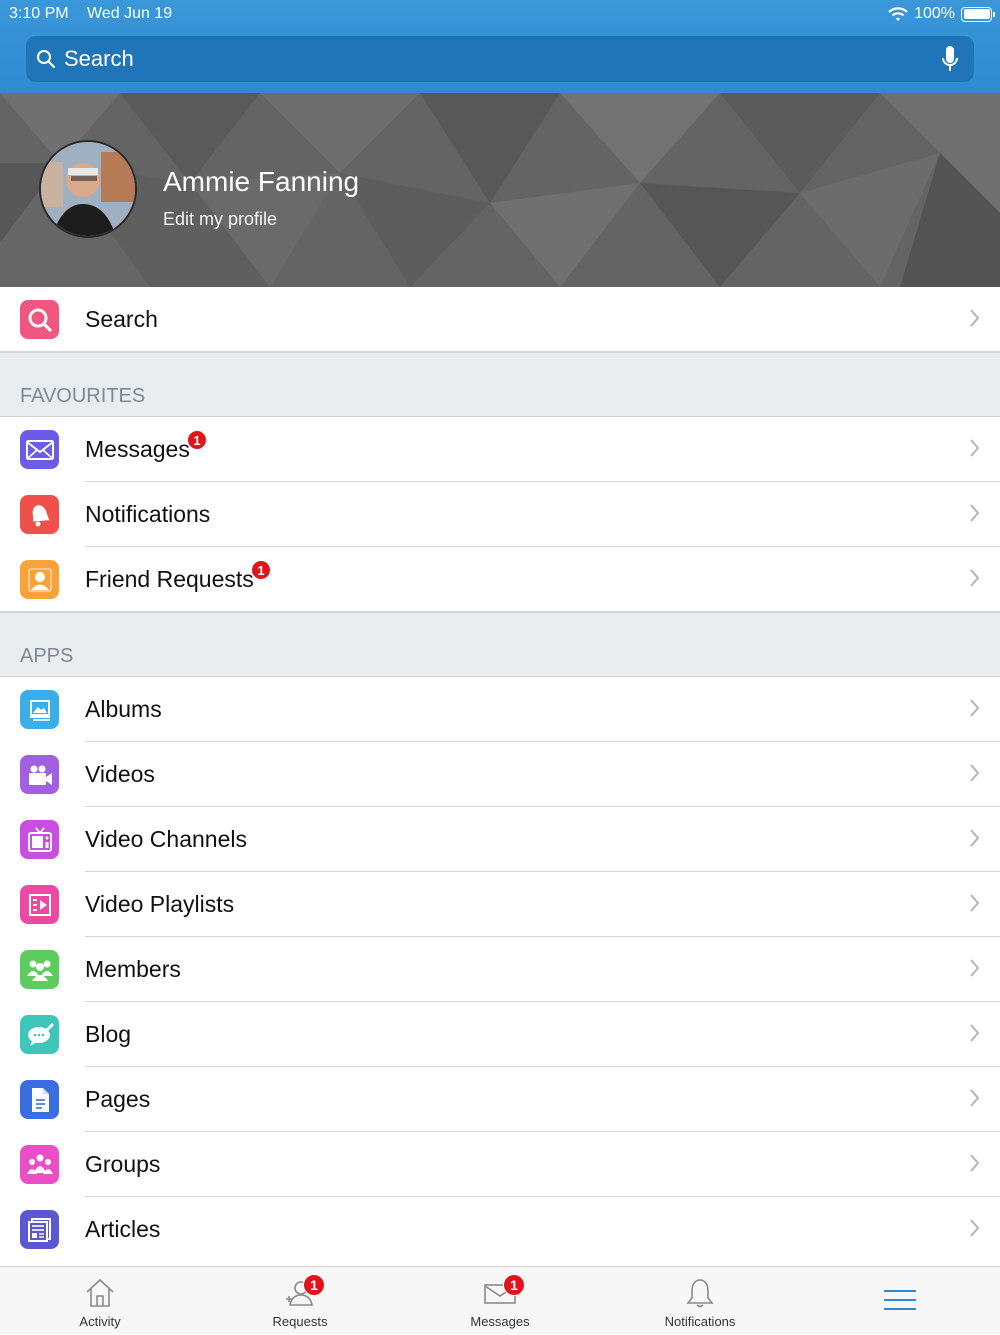 This screenshot has width=1000, height=1335. Describe the element at coordinates (261, 570) in the screenshot. I see `request-badge: 1` at that location.